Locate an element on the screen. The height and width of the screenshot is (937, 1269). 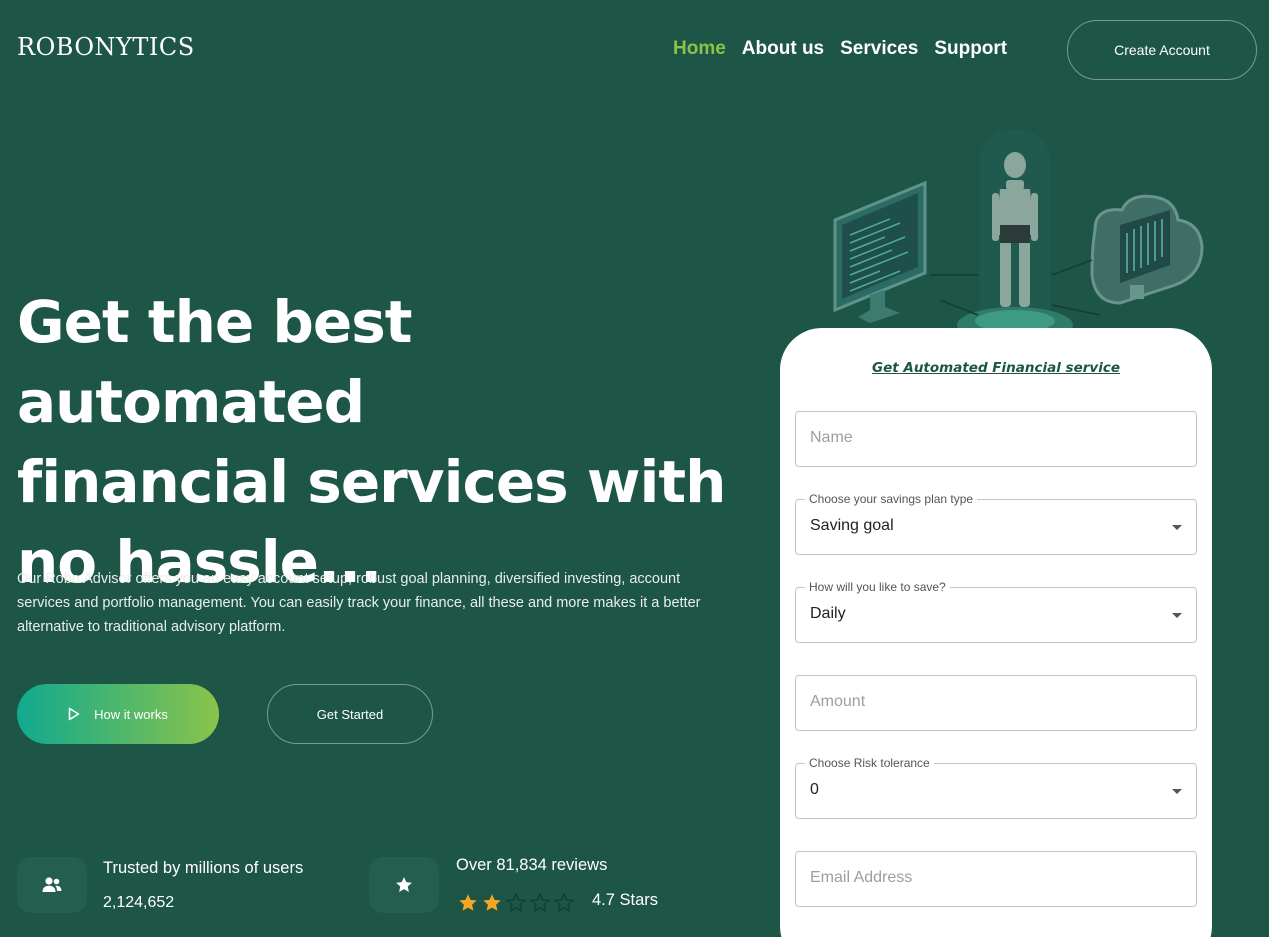
nav-link-services: Services is located at coordinates (879, 49).